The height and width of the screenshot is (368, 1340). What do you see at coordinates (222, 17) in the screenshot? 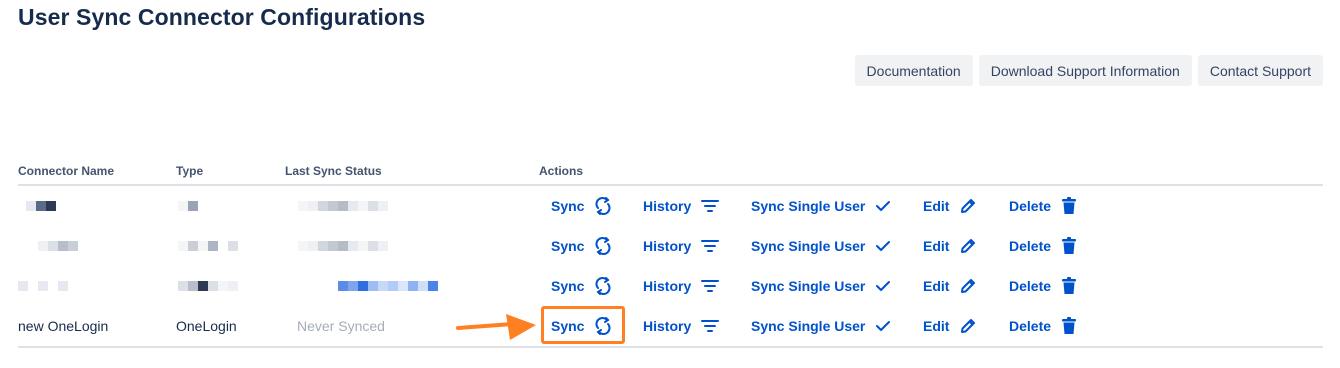
I see `page-title: User Sync Connector Configurations` at bounding box center [222, 17].